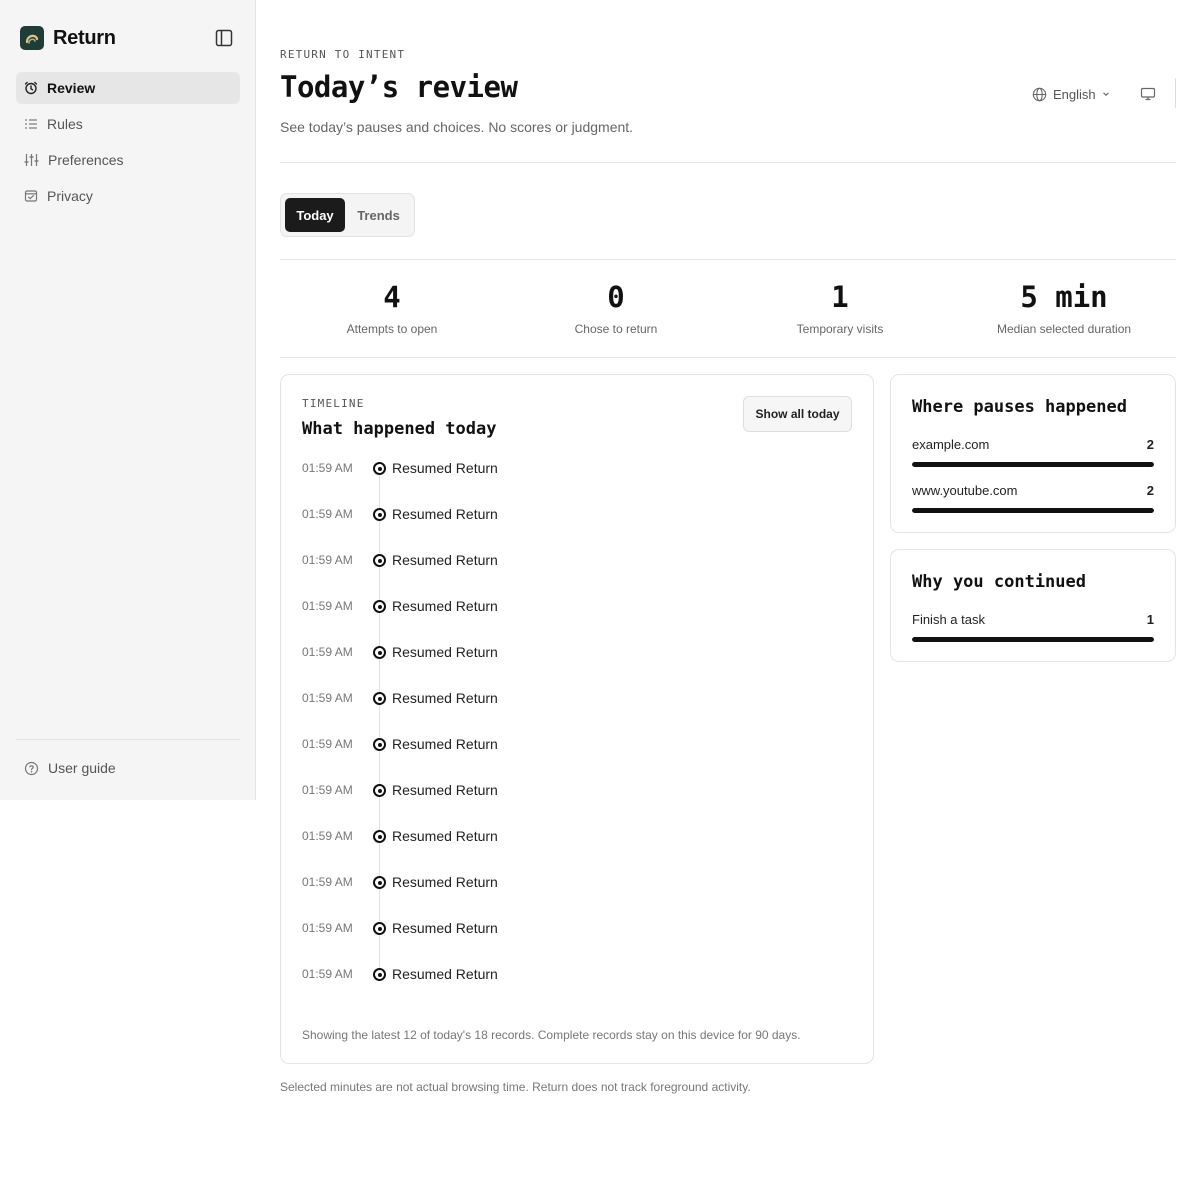 The width and height of the screenshot is (1200, 1195). Describe the element at coordinates (1033, 445) in the screenshot. I see `bar-head: example.com 2` at that location.